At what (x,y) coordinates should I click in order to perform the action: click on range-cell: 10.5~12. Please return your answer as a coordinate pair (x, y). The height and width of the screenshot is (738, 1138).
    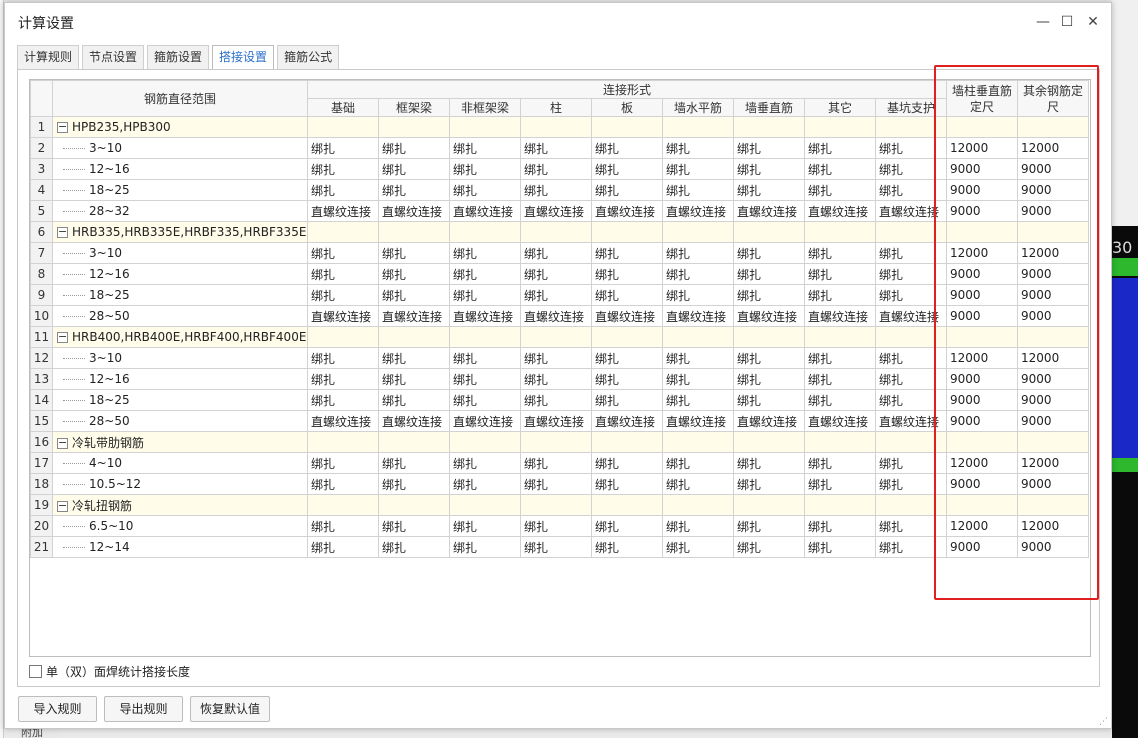
    Looking at the image, I should click on (180, 484).